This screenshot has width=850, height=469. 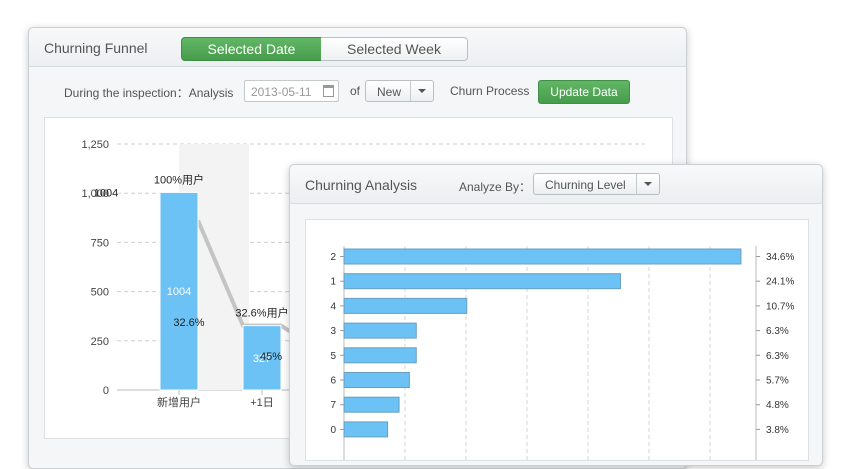 What do you see at coordinates (100, 293) in the screenshot?
I see `y-tick-label: 500` at bounding box center [100, 293].